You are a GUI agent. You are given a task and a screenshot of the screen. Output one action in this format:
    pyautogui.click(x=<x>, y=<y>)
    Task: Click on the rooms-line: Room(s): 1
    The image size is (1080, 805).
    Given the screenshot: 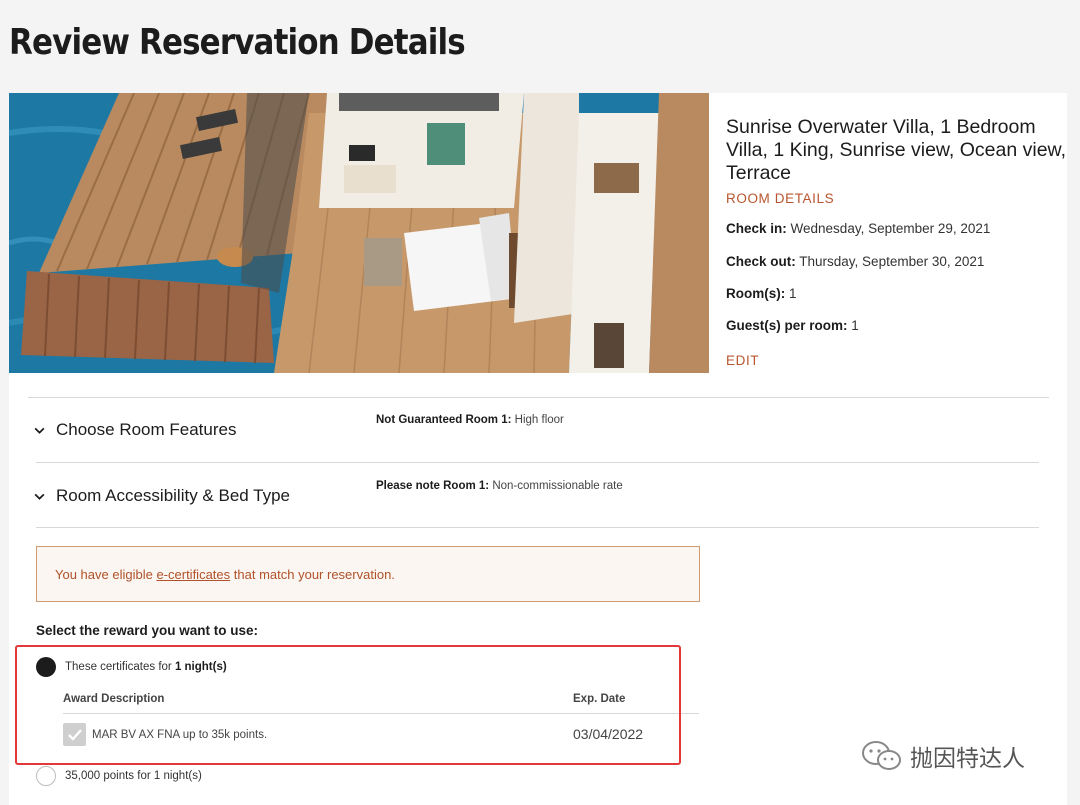 What is the action you would take?
    pyautogui.click(x=761, y=293)
    